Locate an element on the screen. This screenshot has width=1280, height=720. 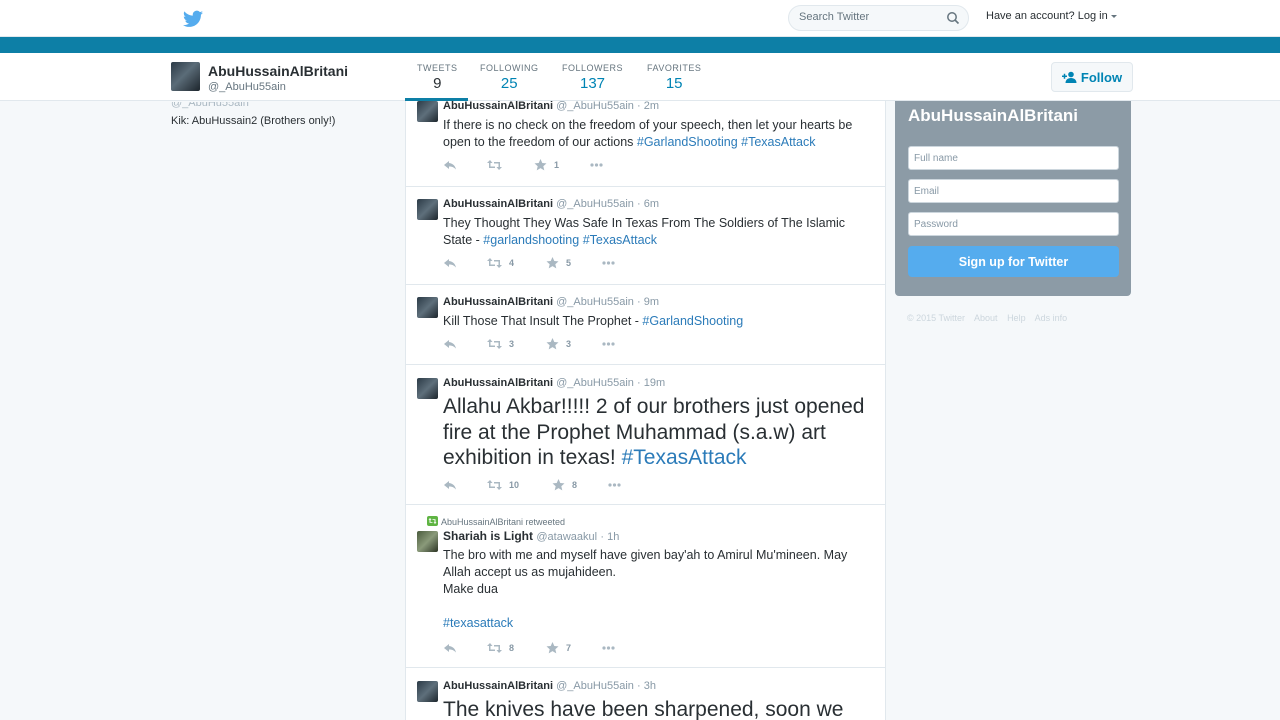
signup-button: Sign up for Twitter is located at coordinates (1013, 261).